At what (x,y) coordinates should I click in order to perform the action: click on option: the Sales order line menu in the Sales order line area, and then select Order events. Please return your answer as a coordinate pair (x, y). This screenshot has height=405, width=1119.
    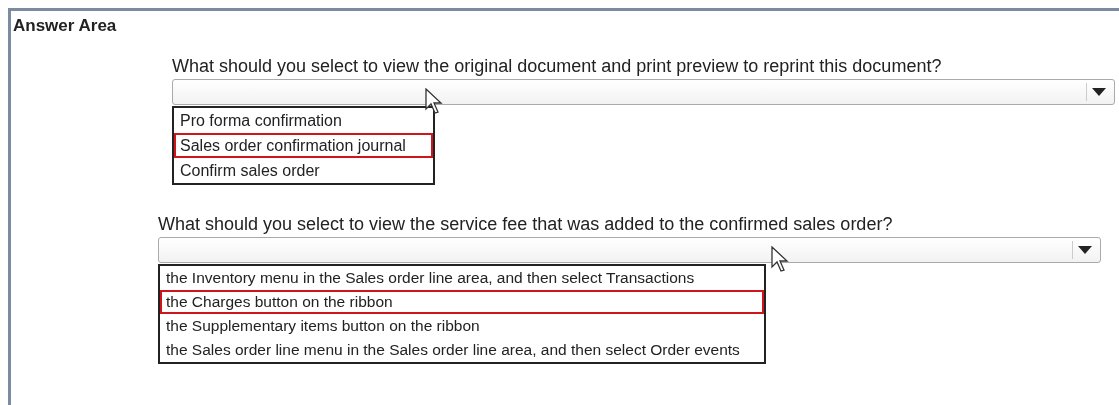
    Looking at the image, I should click on (462, 350).